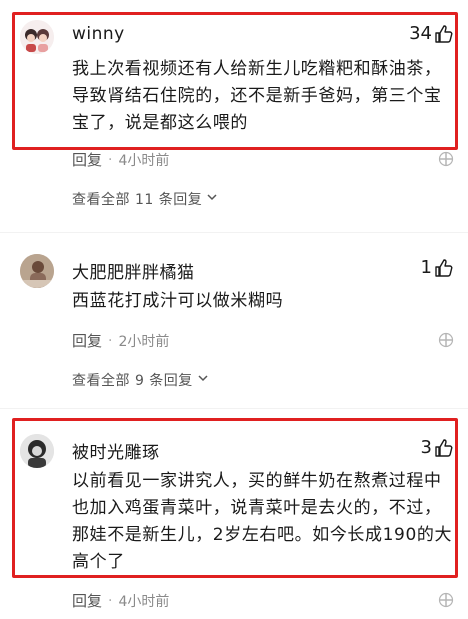 Image resolution: width=468 pixels, height=619 pixels. What do you see at coordinates (144, 341) in the screenshot?
I see `comment-time: 2小时前` at bounding box center [144, 341].